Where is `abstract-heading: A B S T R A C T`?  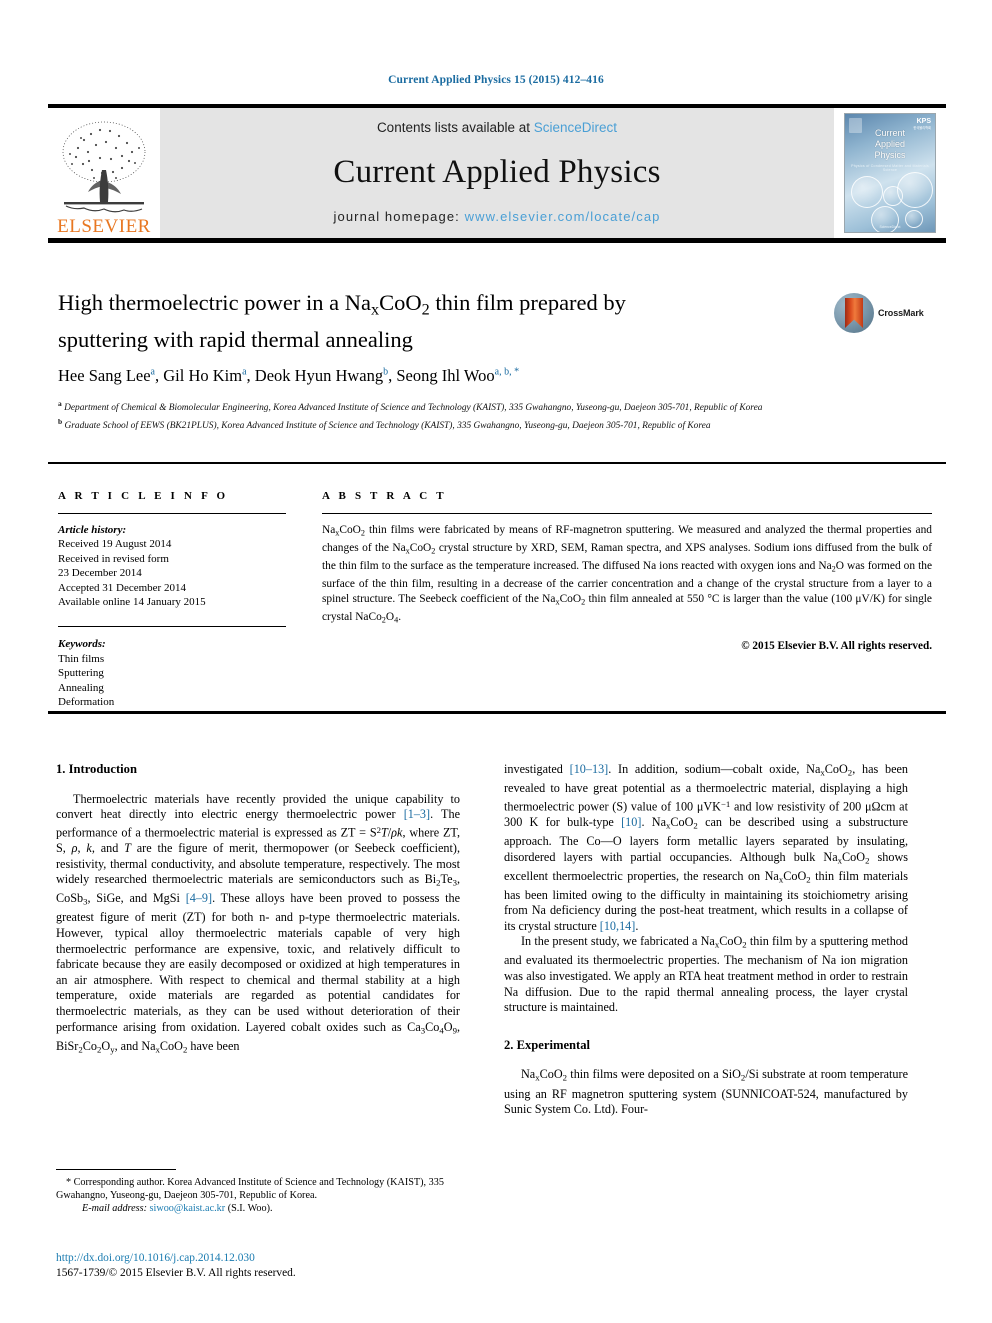 abstract-heading: A B S T R A C T is located at coordinates (384, 496).